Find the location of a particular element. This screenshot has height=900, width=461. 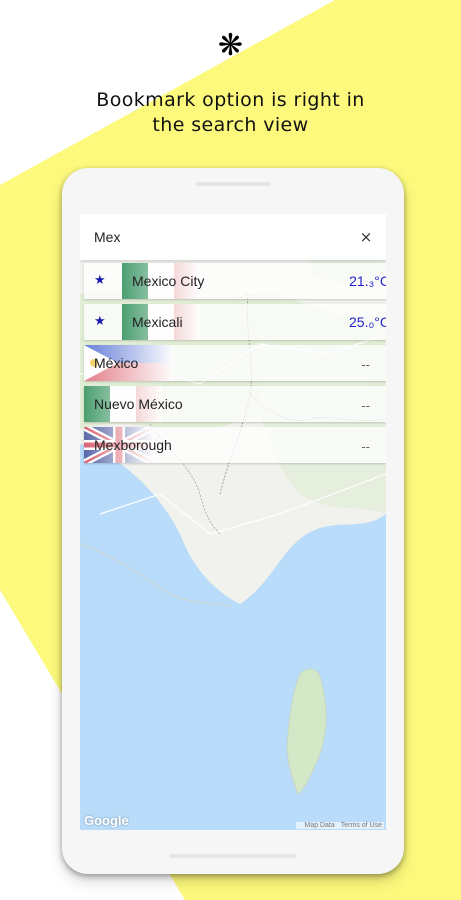

headline-line-2: the search view is located at coordinates (230, 125).